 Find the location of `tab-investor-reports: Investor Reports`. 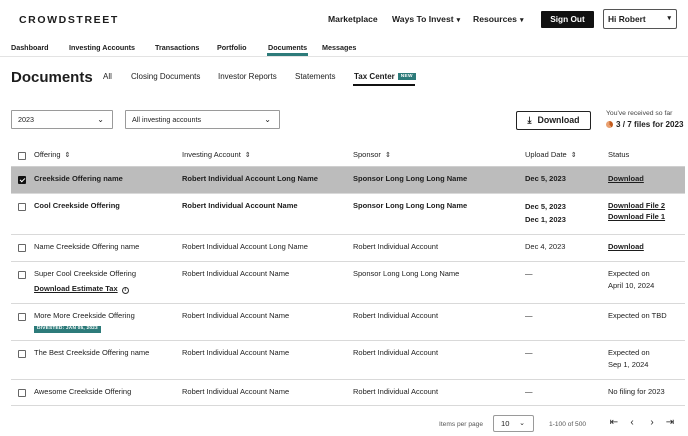

tab-investor-reports: Investor Reports is located at coordinates (247, 76).